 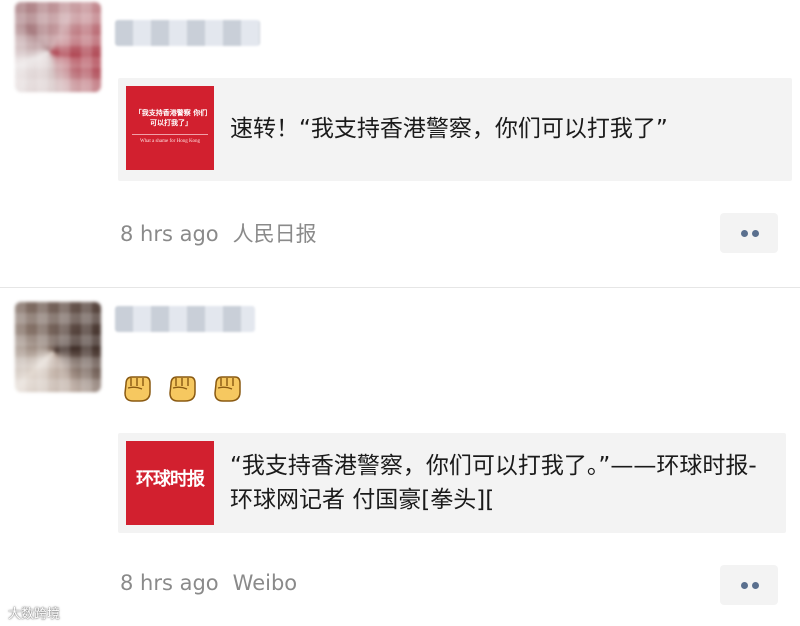 What do you see at coordinates (493, 483) in the screenshot?
I see `link-title: “我支持香港警察，你们可以打我了。”——环球时报-环球网记者 付国豪[拳头][` at bounding box center [493, 483].